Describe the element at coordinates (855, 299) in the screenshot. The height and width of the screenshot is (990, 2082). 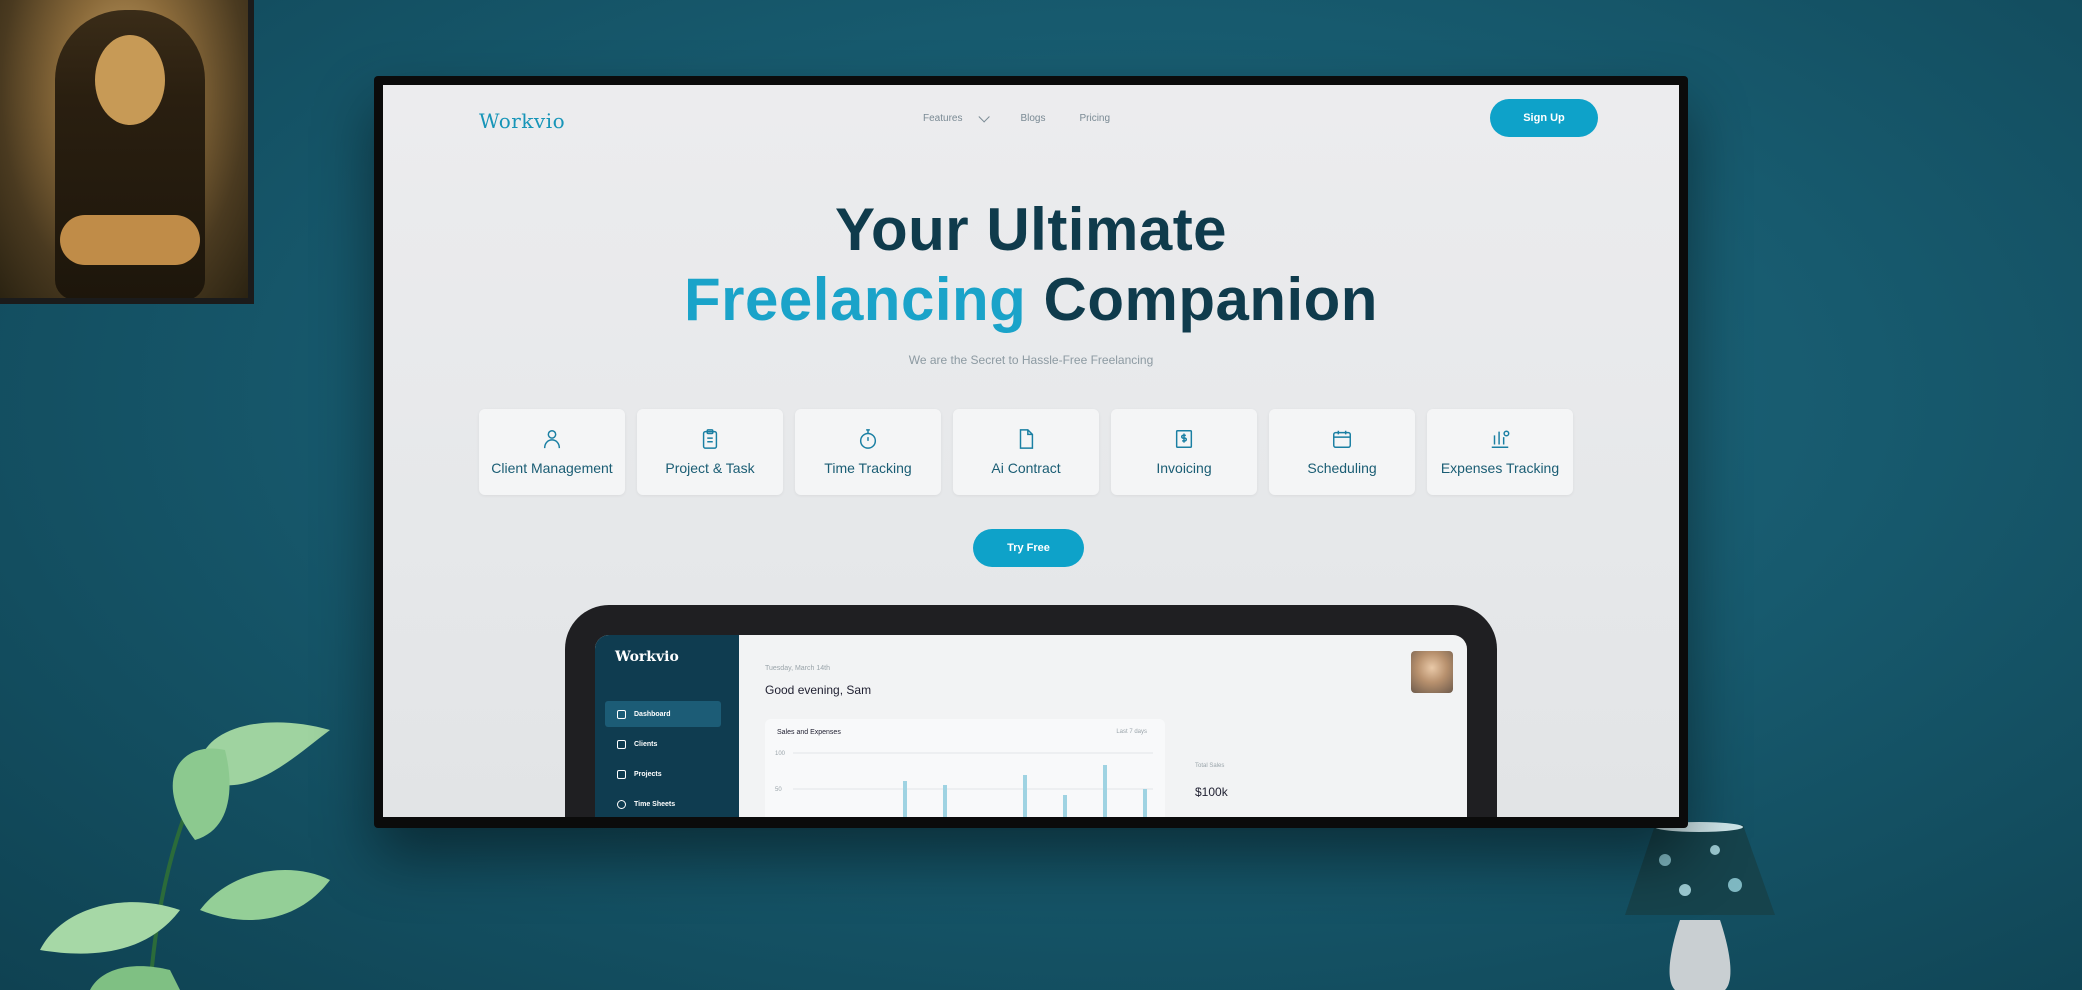
I see `hero-title-accent: Freelancing` at that location.